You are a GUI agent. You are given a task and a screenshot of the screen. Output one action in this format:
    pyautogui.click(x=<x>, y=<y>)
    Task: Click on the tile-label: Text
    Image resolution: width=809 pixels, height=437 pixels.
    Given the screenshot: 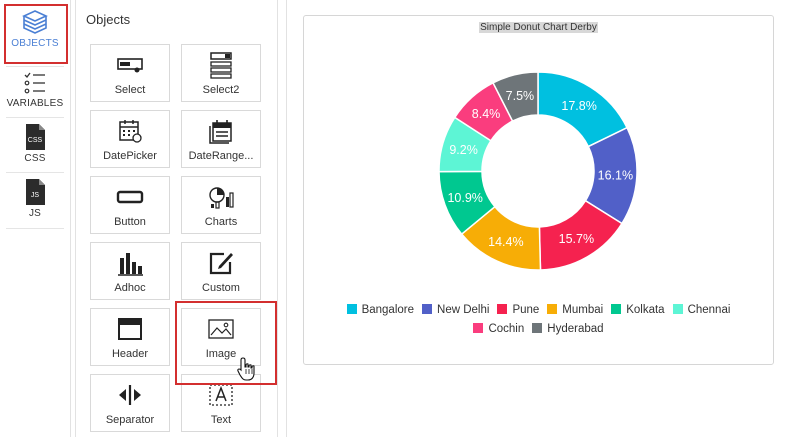 What is the action you would take?
    pyautogui.click(x=221, y=420)
    